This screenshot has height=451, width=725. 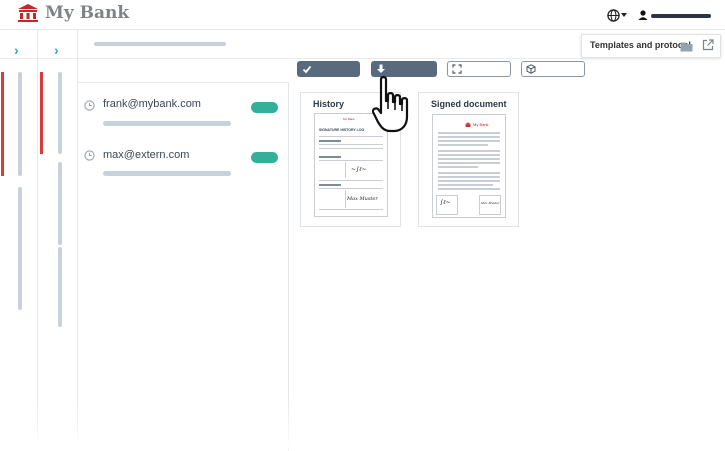 I want to click on hand-pointer-icon, so click(x=390, y=104).